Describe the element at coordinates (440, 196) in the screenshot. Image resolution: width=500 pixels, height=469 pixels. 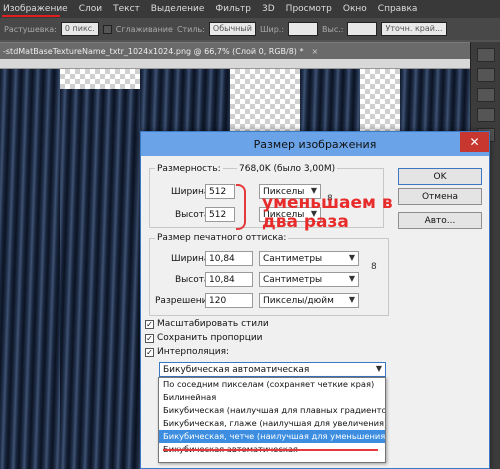
I see `cancel-button: Отмена` at that location.